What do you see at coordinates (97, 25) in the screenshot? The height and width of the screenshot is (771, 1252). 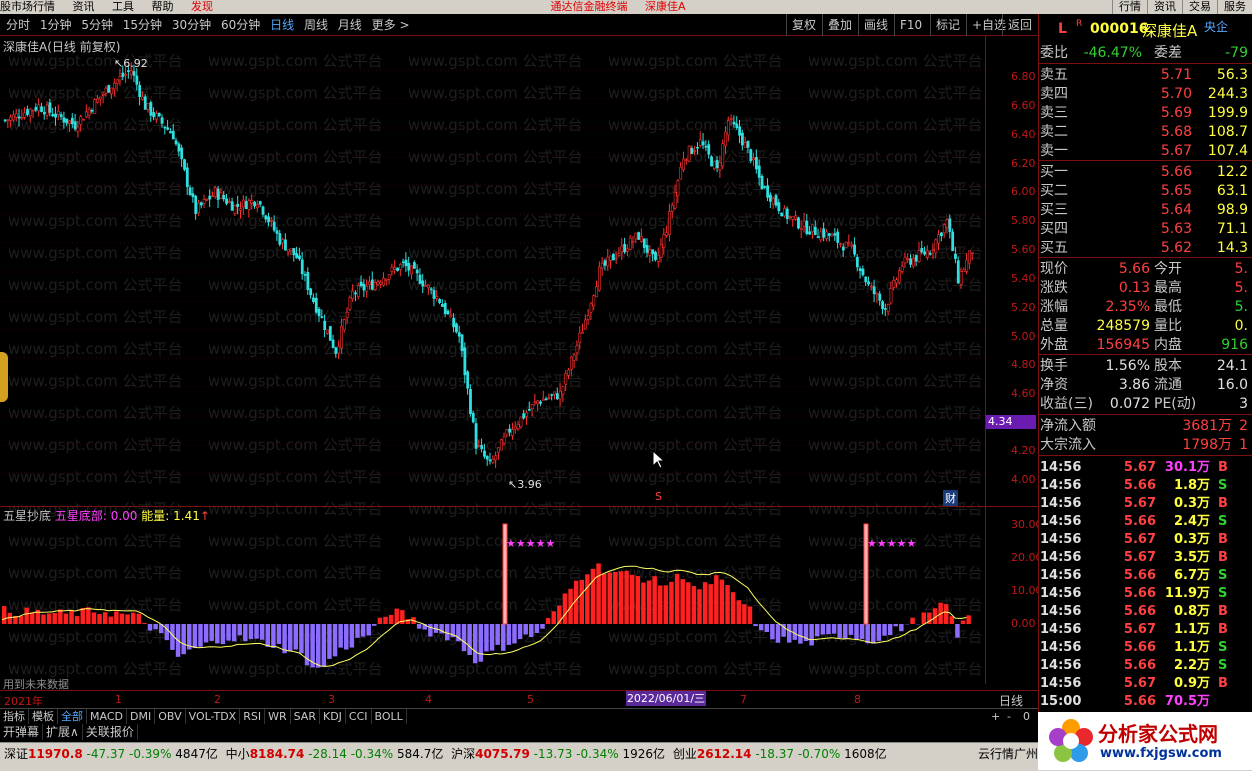 I see `period-tab: 5分钟` at bounding box center [97, 25].